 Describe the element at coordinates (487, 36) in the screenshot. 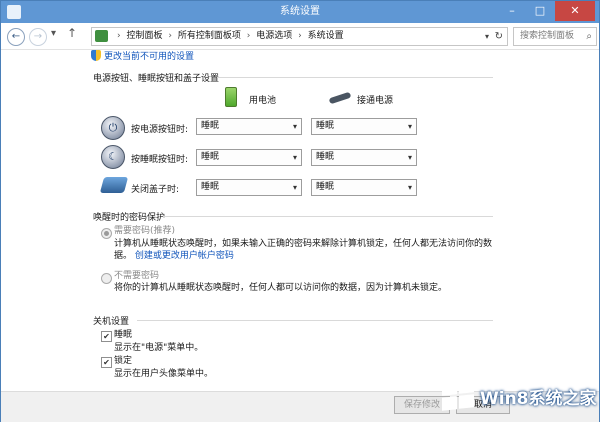

I see `address-dropdown-icon: ▾` at that location.